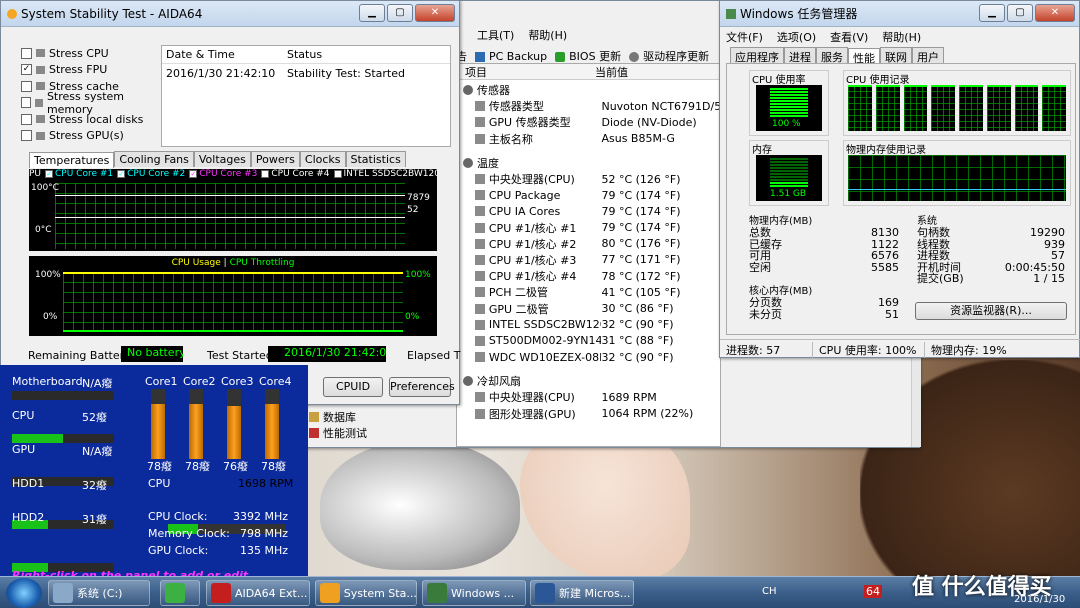 The image size is (1080, 608). Describe the element at coordinates (591, 228) in the screenshot. I see `sensor-row: CPU #1/核心 #1 79 °C (174 °F)` at that location.